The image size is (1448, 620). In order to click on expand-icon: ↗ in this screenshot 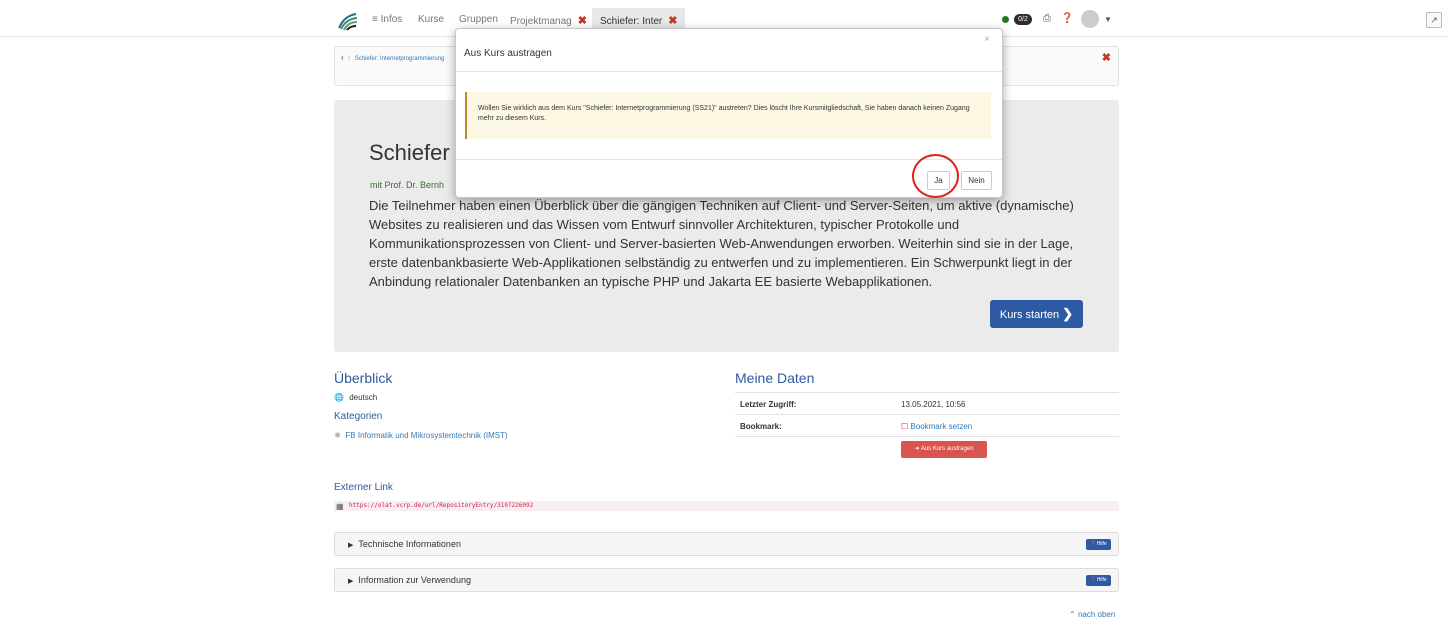, I will do `click(1434, 20)`.